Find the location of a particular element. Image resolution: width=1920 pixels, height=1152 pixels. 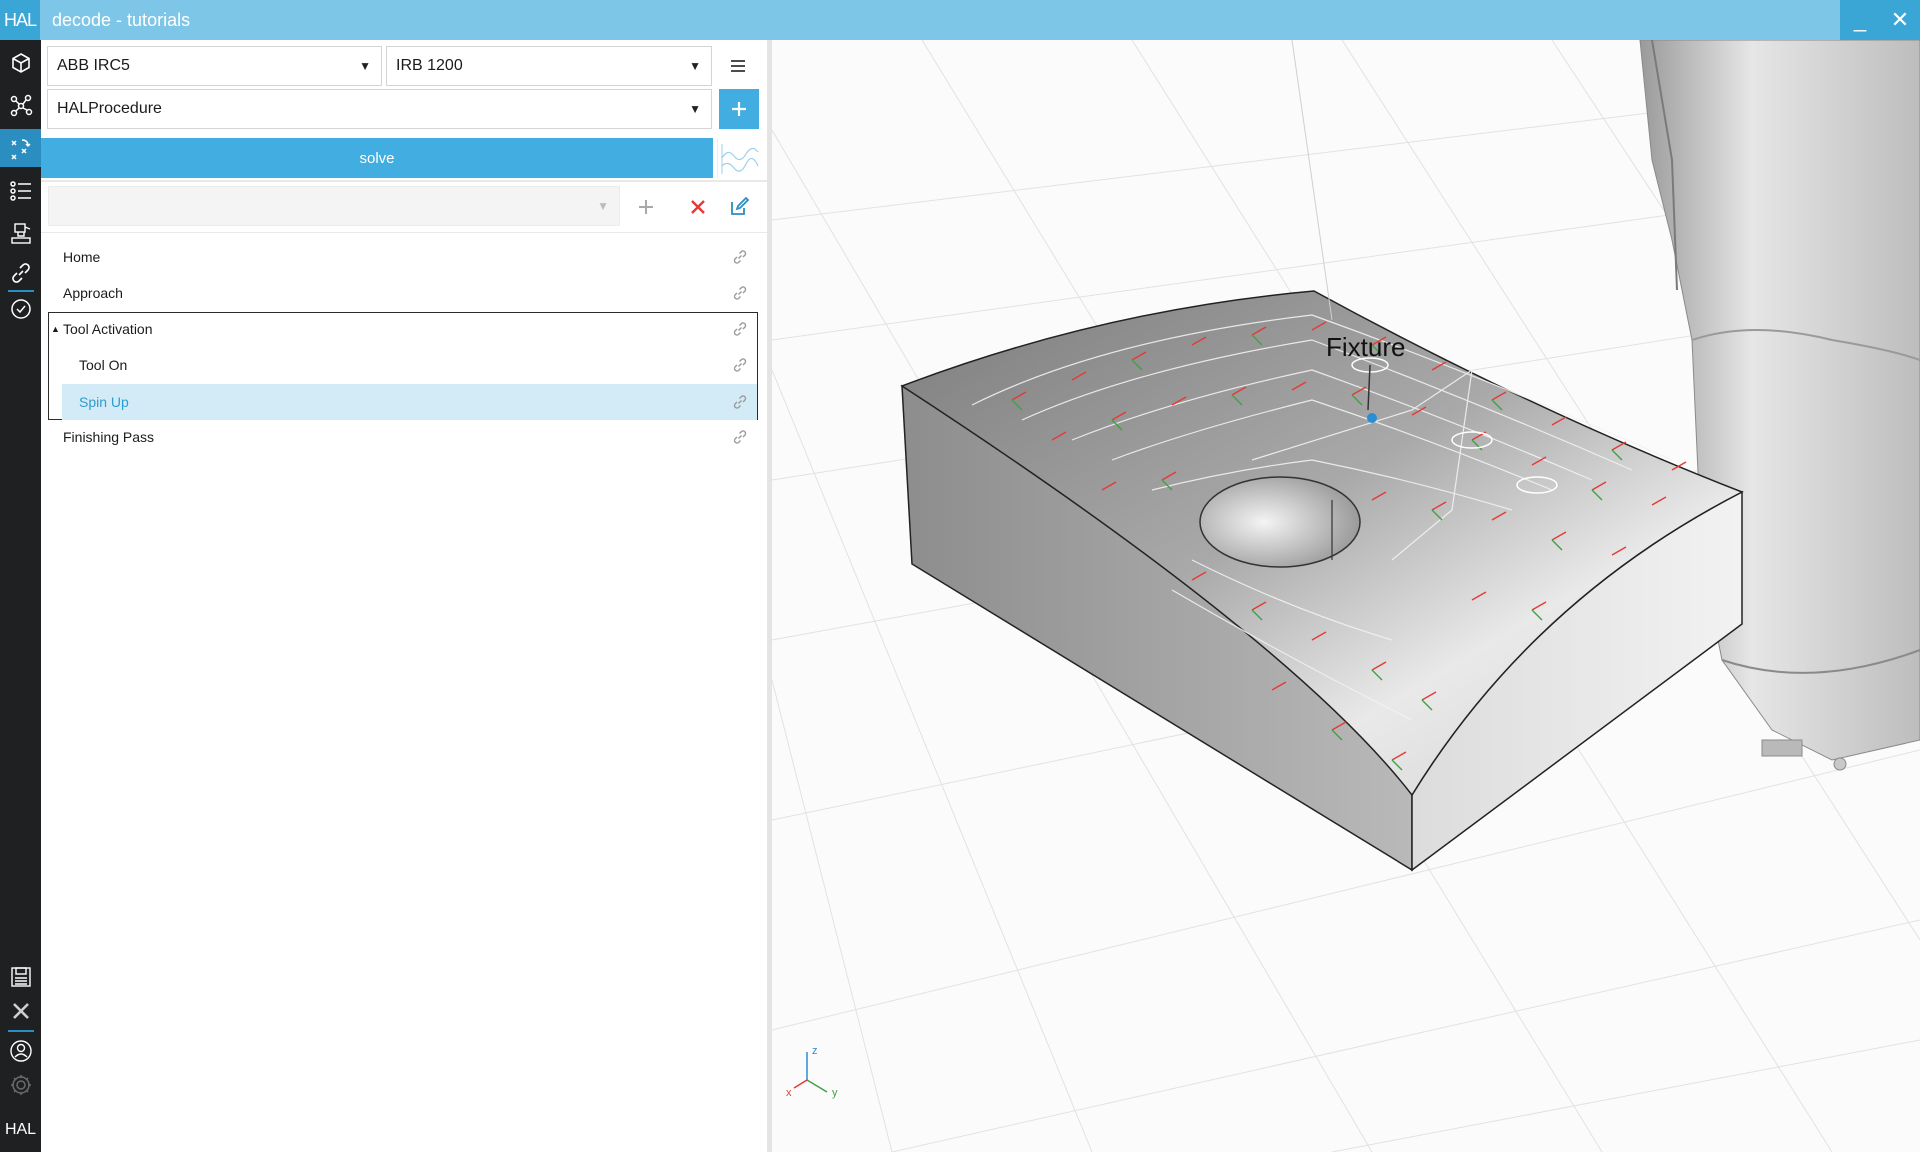

procedure-icon is located at coordinates (20, 148).